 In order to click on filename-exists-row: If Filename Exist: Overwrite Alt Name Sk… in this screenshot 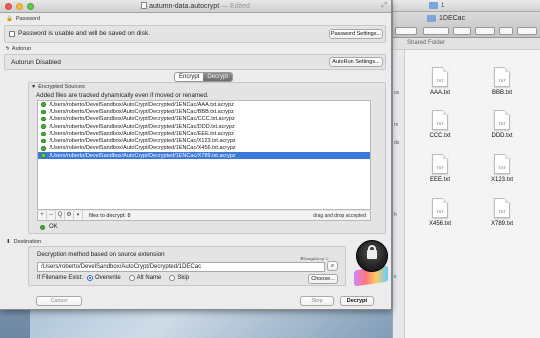, I will do `click(117, 278)`.